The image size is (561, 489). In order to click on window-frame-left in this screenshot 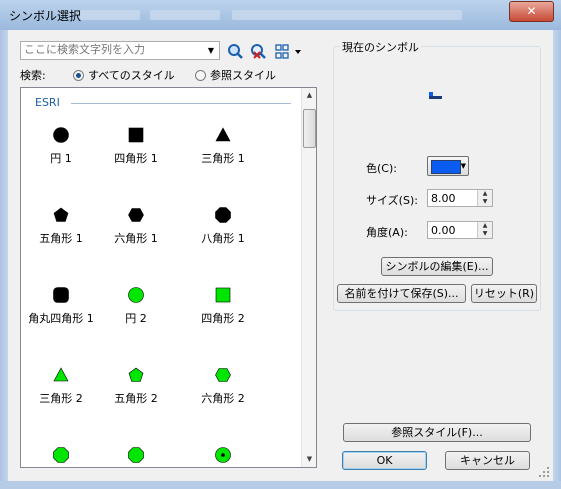, I will do `click(4, 259)`.